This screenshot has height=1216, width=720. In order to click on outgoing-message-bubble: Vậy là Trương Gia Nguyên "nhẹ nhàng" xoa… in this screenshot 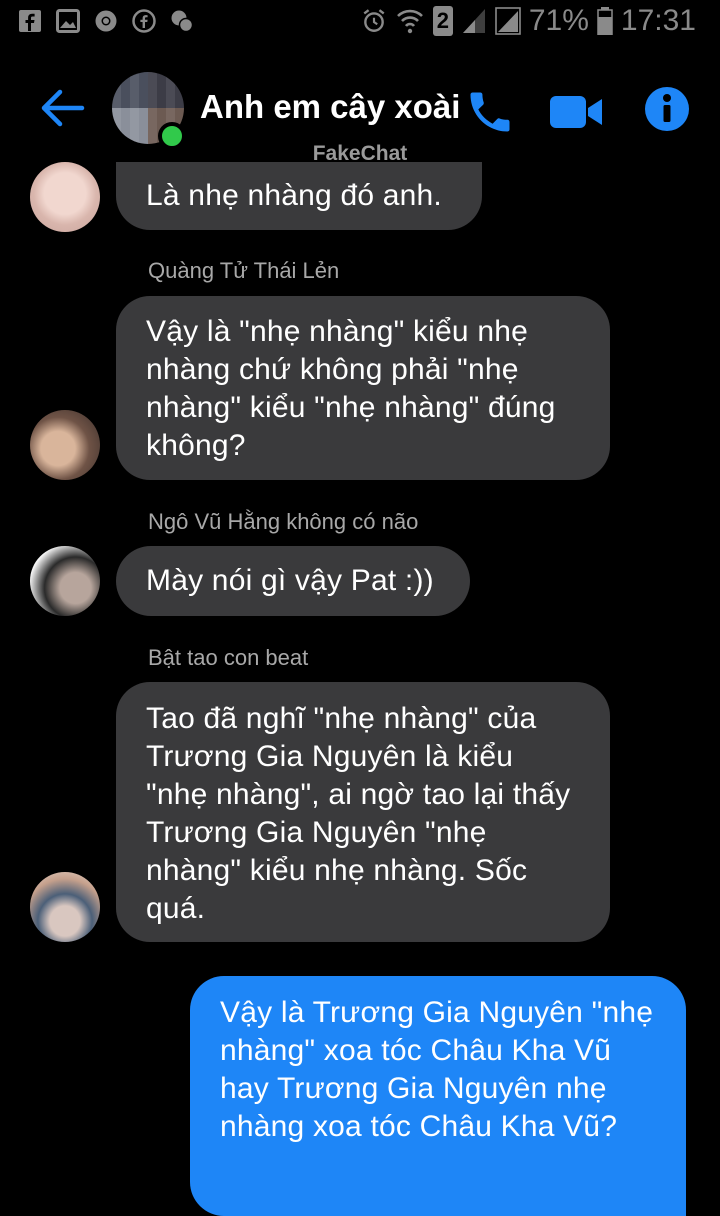, I will do `click(438, 1096)`.